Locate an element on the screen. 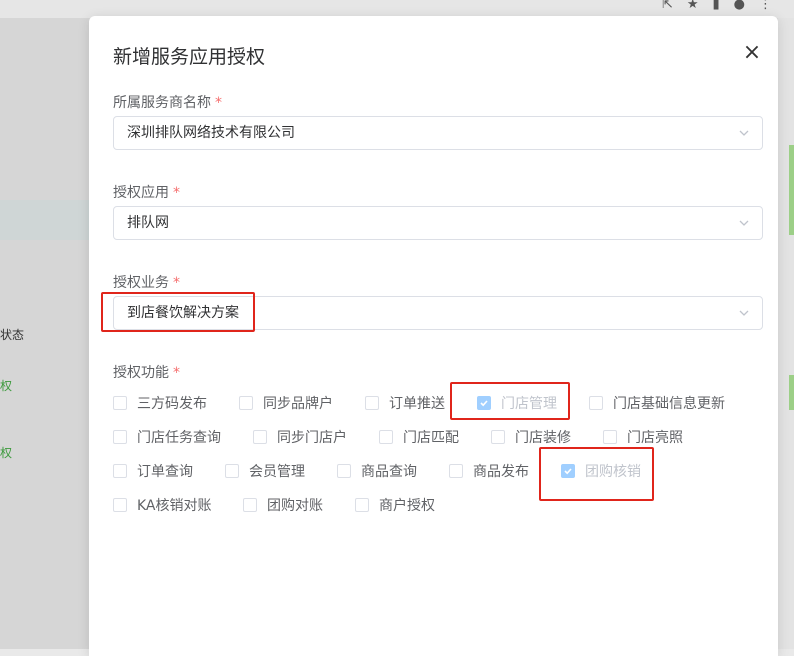  feature-checkbox: 门店亮照 is located at coordinates (643, 437).